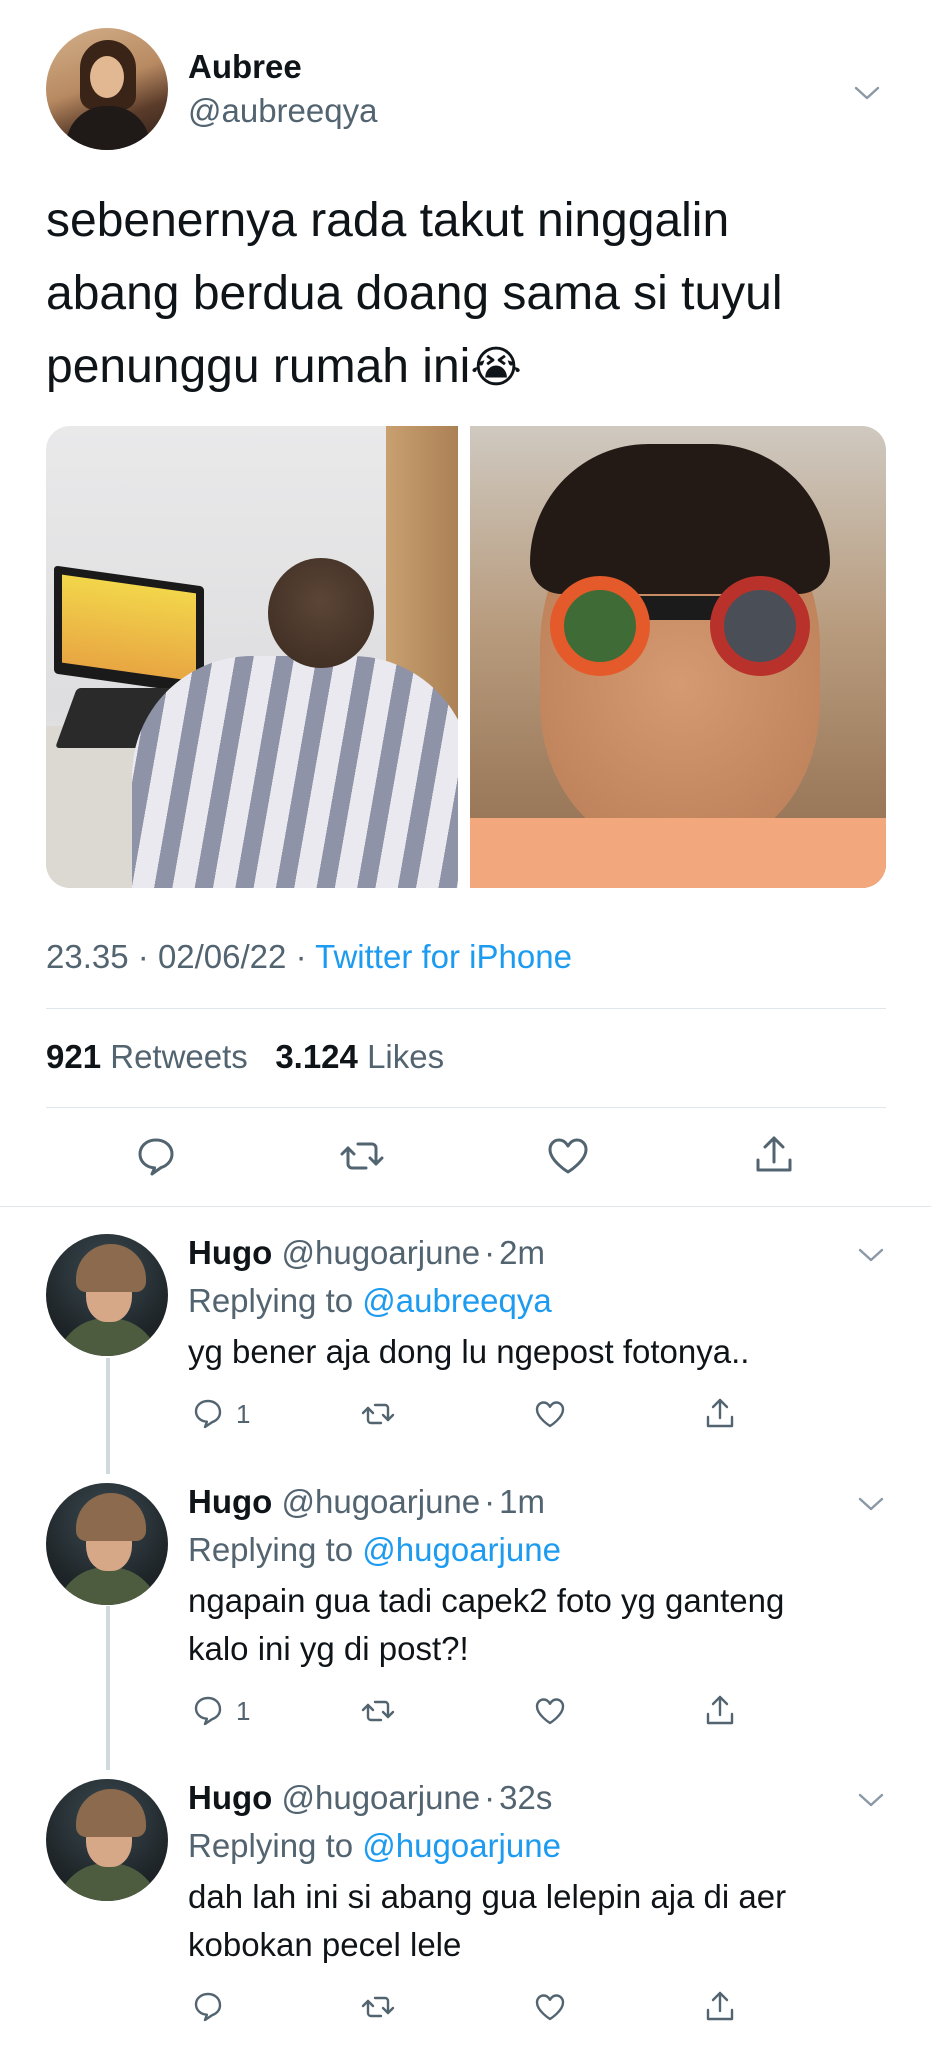 The height and width of the screenshot is (2048, 931). I want to click on author-handle: @aubreeqya, so click(282, 111).